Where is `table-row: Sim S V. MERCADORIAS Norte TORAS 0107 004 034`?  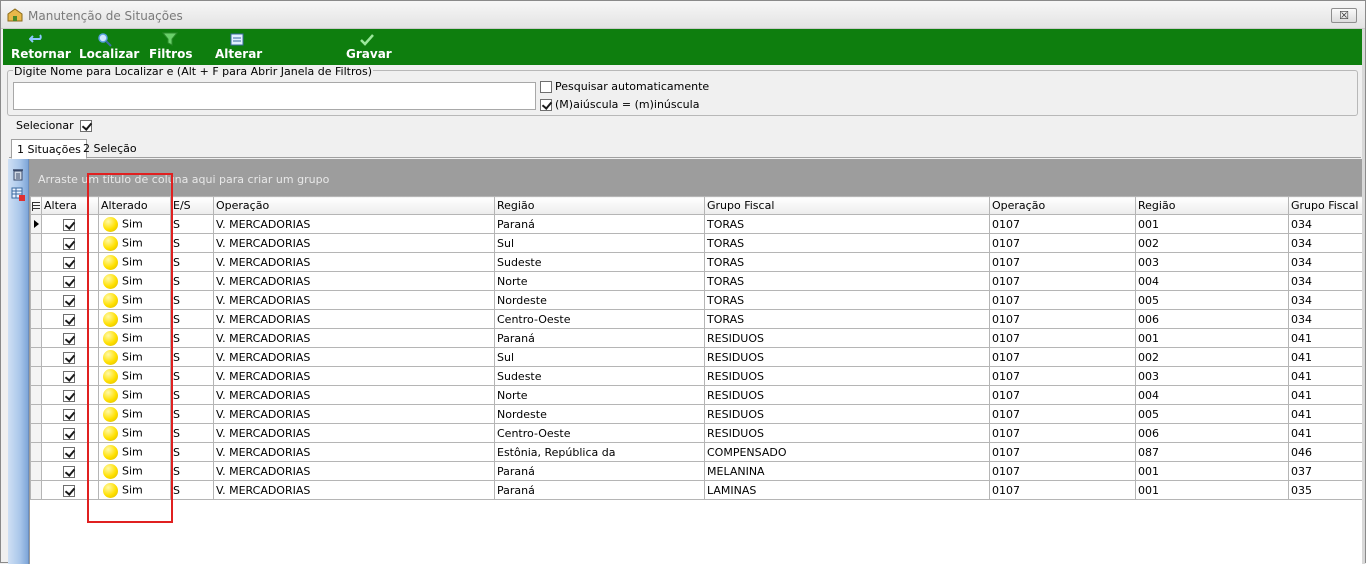 table-row: Sim S V. MERCADORIAS Norte TORAS 0107 004 034 is located at coordinates (696, 281).